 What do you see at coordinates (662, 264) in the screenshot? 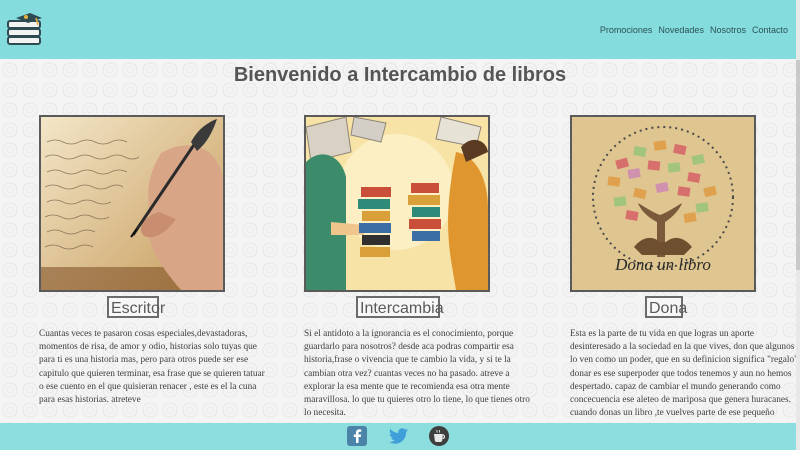
I see `dona-un-libro-caption: Dona un libro` at bounding box center [662, 264].